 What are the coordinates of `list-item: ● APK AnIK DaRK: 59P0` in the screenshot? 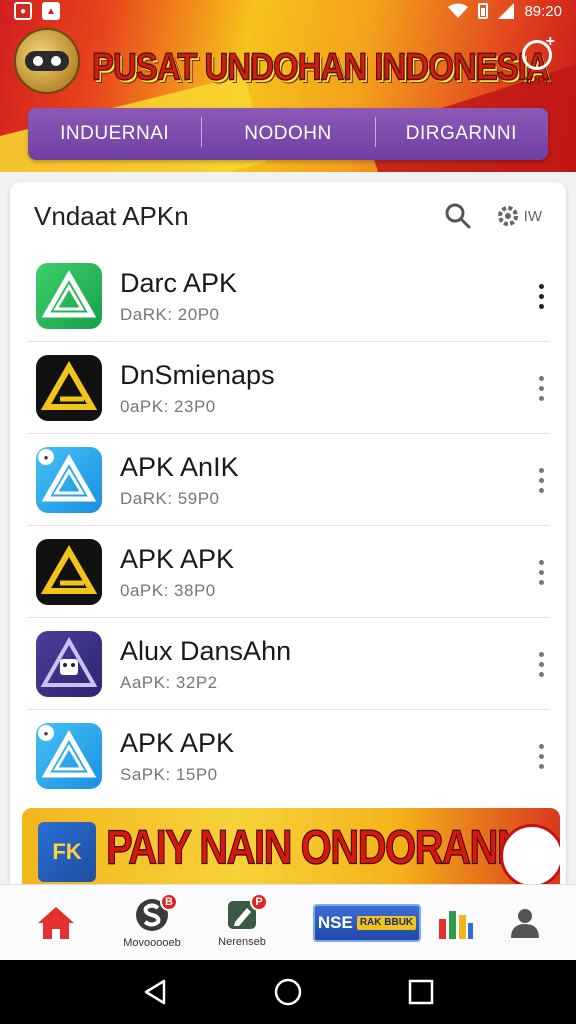 It's located at (288, 480).